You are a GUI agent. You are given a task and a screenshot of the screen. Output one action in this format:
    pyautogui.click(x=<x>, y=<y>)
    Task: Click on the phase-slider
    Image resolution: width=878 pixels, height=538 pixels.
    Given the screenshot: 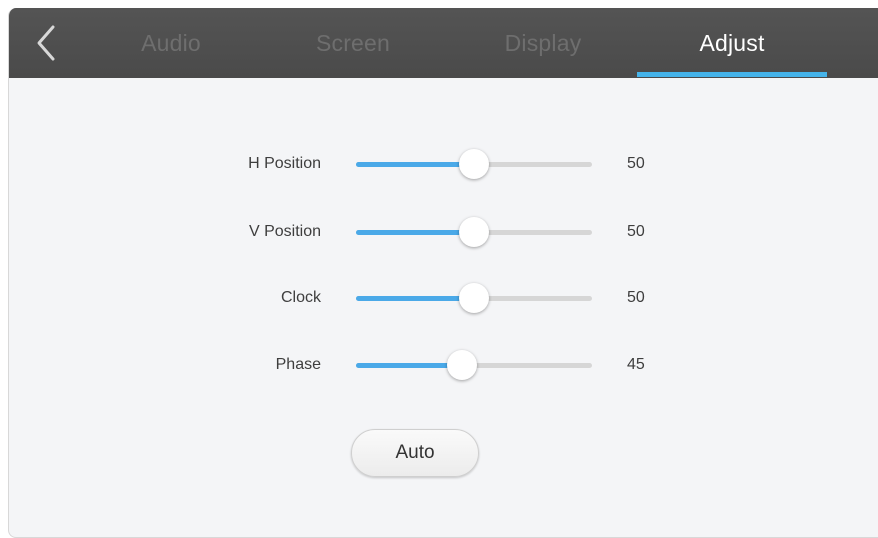 What is the action you would take?
    pyautogui.click(x=474, y=365)
    